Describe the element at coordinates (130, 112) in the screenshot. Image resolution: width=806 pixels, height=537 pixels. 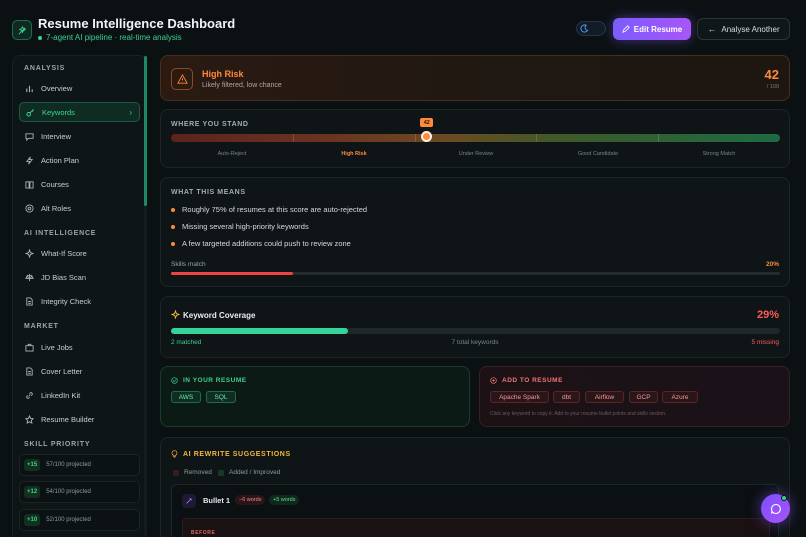
I see `chevron-right-icon: ›` at that location.